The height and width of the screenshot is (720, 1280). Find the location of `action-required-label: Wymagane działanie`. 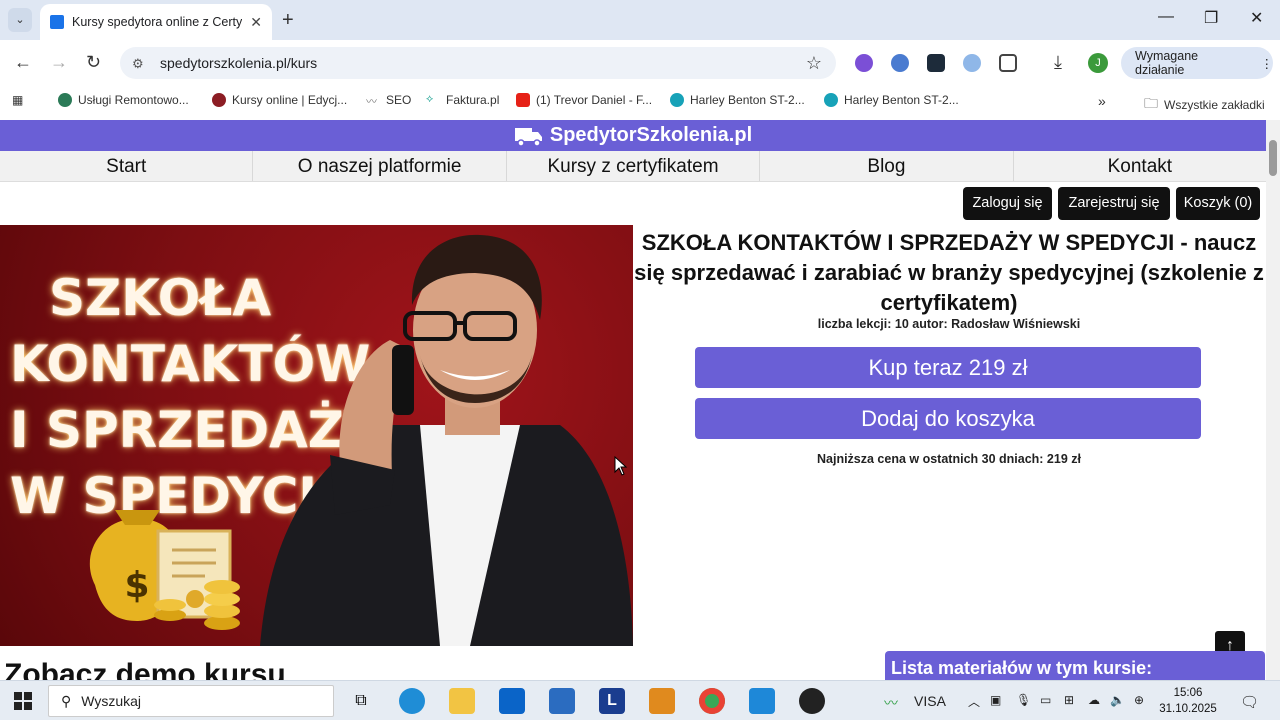

action-required-label: Wymagane działanie is located at coordinates (1167, 63).